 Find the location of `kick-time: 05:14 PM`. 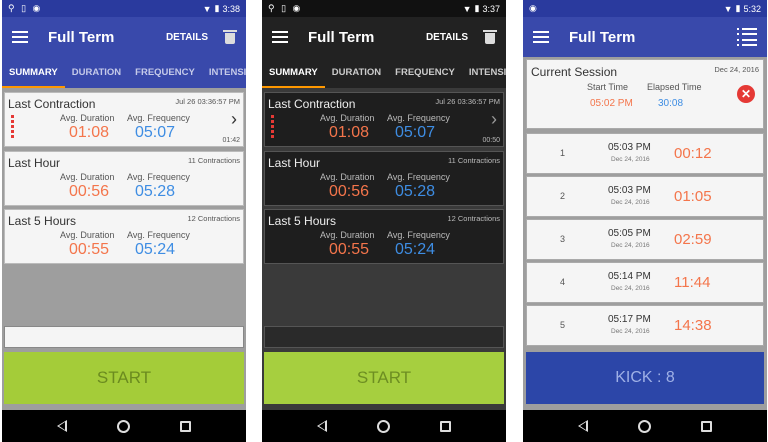

kick-time: 05:14 PM is located at coordinates (629, 276).